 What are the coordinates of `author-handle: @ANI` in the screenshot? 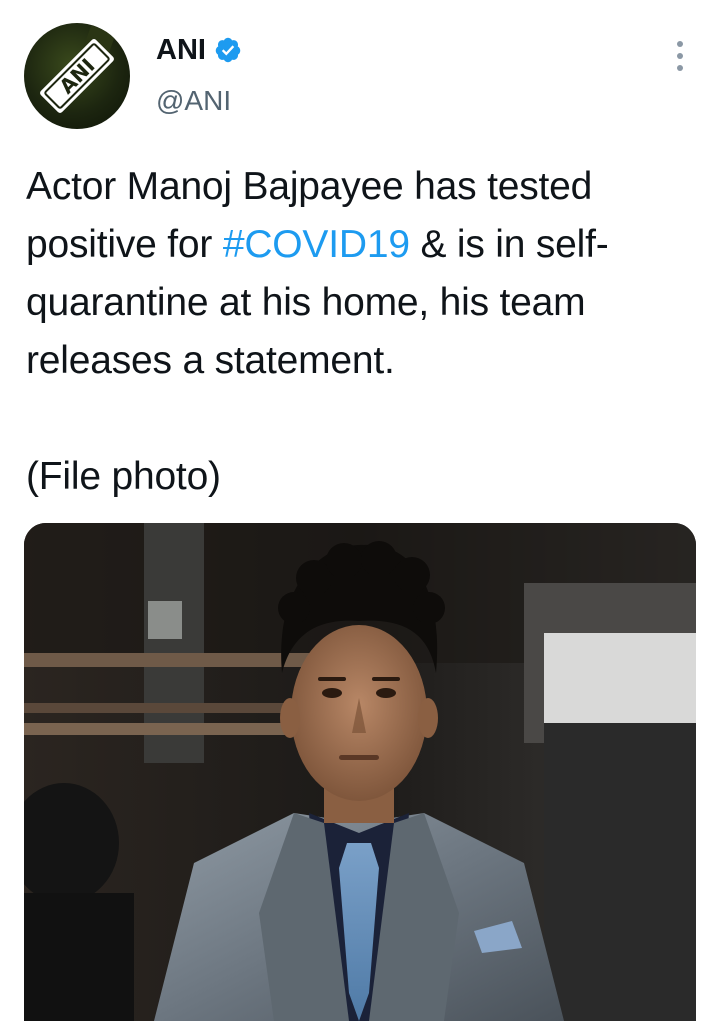 It's located at (193, 101).